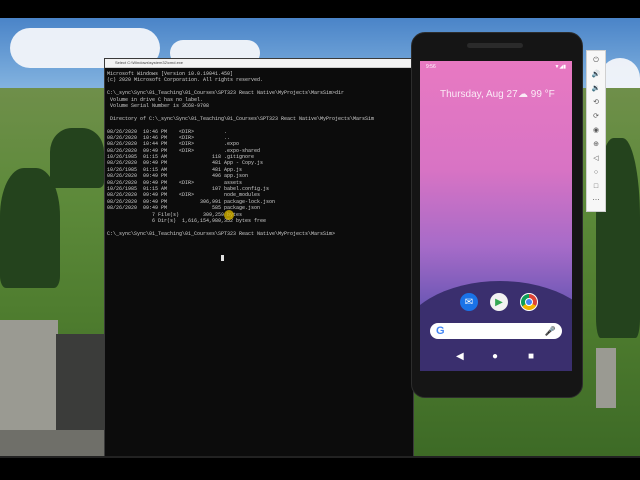 The width and height of the screenshot is (640, 480). I want to click on messages-app-icon: ✉, so click(469, 302).